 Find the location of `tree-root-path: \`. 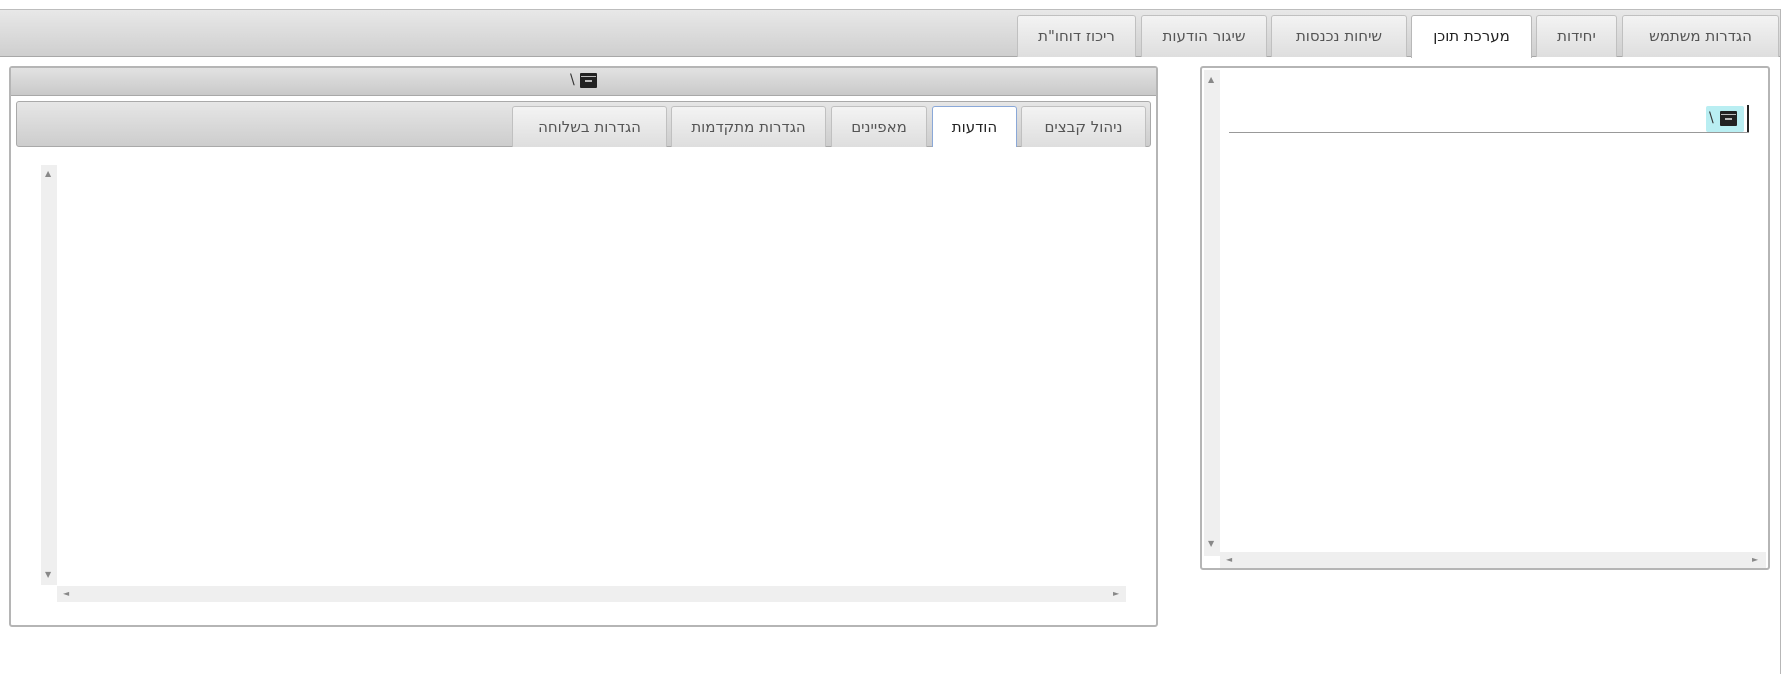

tree-root-path: \ is located at coordinates (1711, 118).